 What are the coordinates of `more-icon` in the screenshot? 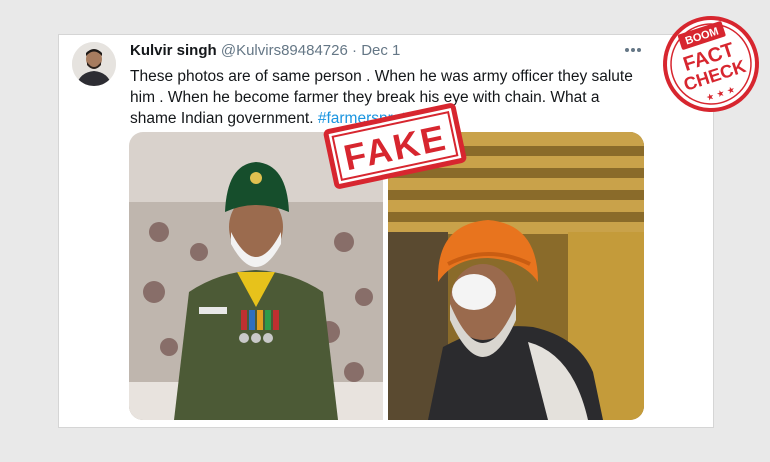 It's located at (633, 49).